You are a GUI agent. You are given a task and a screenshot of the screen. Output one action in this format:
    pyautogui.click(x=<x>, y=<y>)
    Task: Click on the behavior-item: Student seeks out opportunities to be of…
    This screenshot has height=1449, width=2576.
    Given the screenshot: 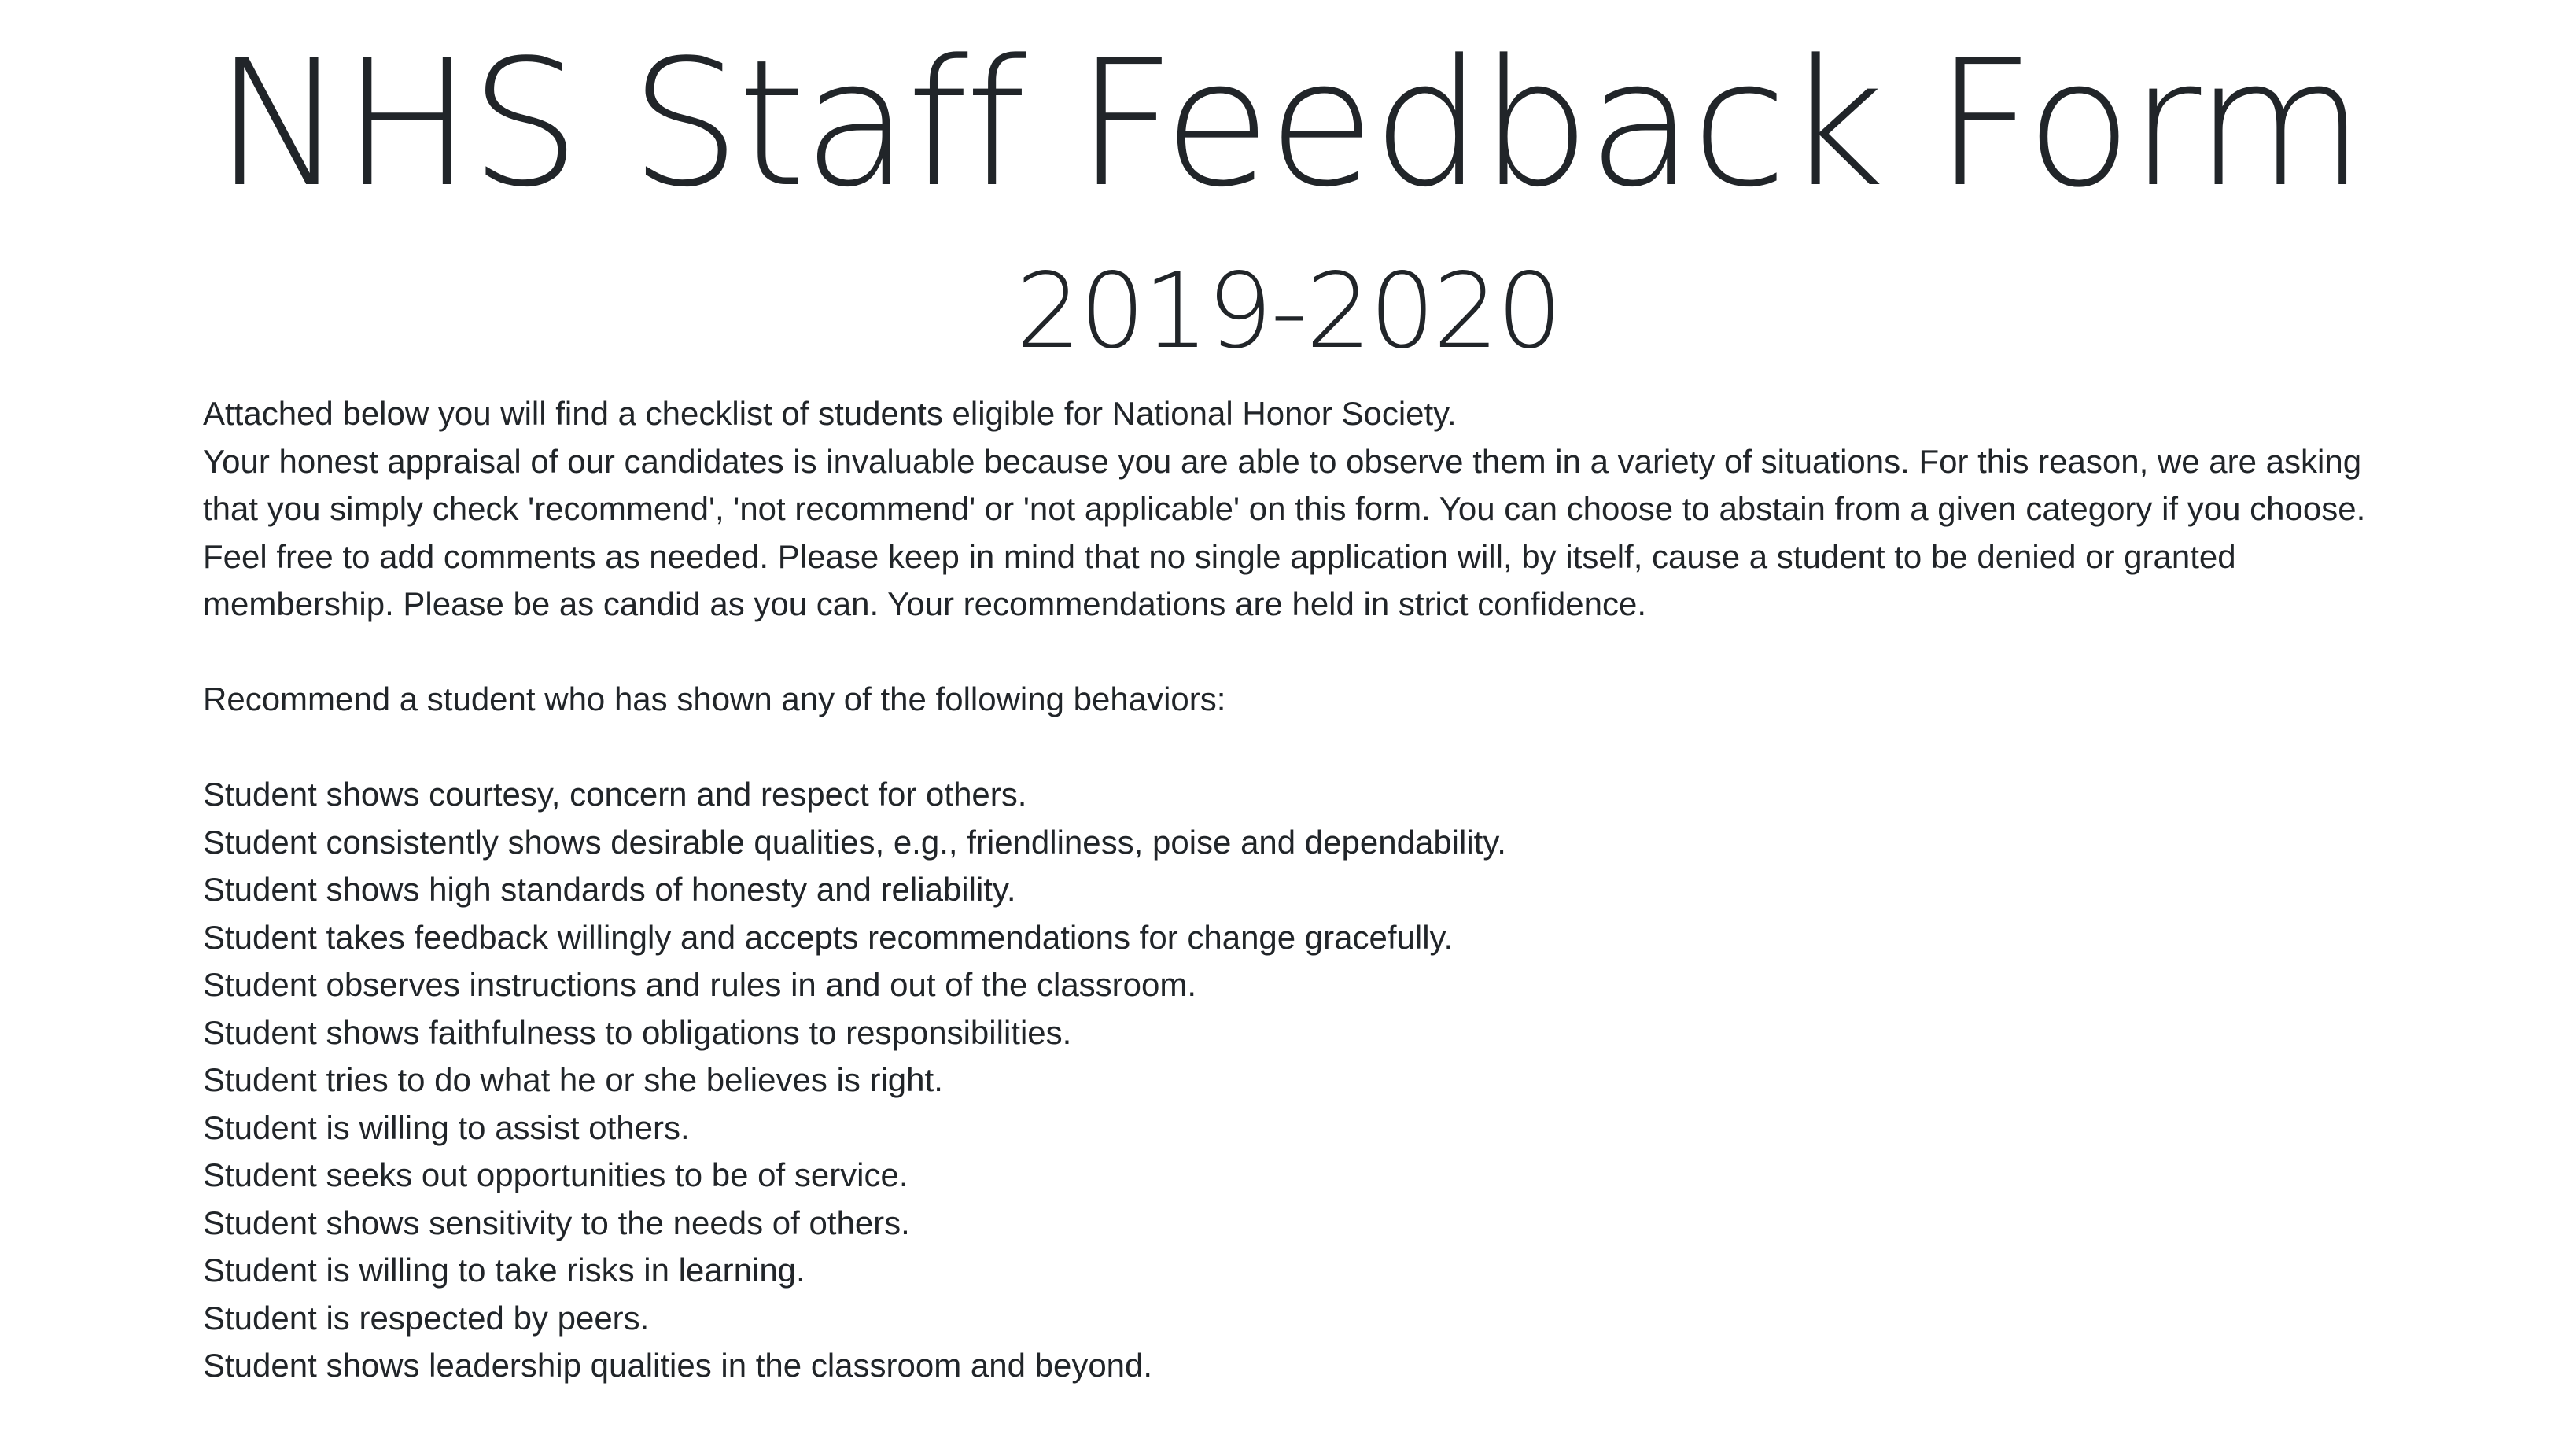 What is the action you would take?
    pyautogui.click(x=555, y=1175)
    